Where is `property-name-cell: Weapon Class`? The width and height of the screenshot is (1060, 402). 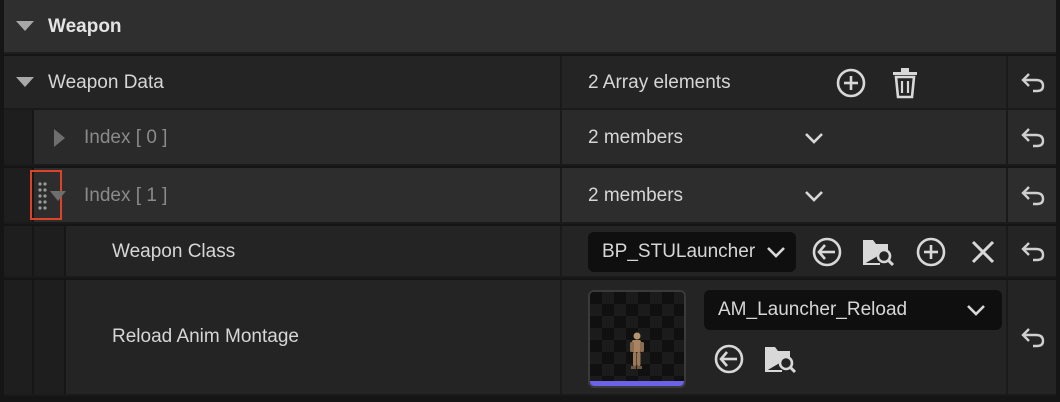 property-name-cell: Weapon Class is located at coordinates (283, 251).